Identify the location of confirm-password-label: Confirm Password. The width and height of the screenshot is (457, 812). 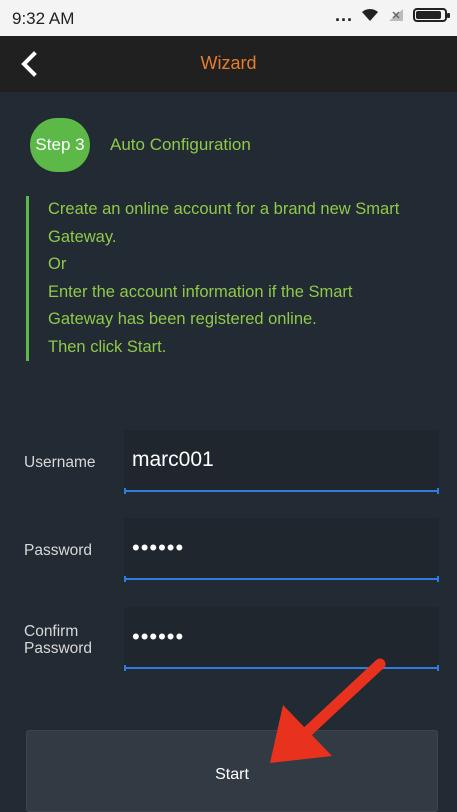
(58, 640).